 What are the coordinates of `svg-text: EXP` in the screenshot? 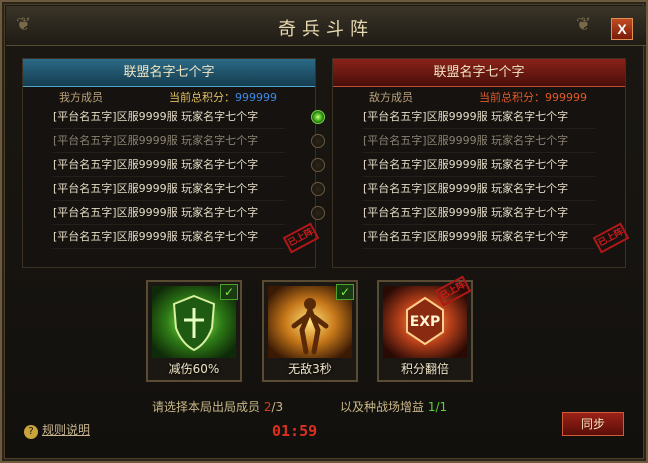 It's located at (425, 322).